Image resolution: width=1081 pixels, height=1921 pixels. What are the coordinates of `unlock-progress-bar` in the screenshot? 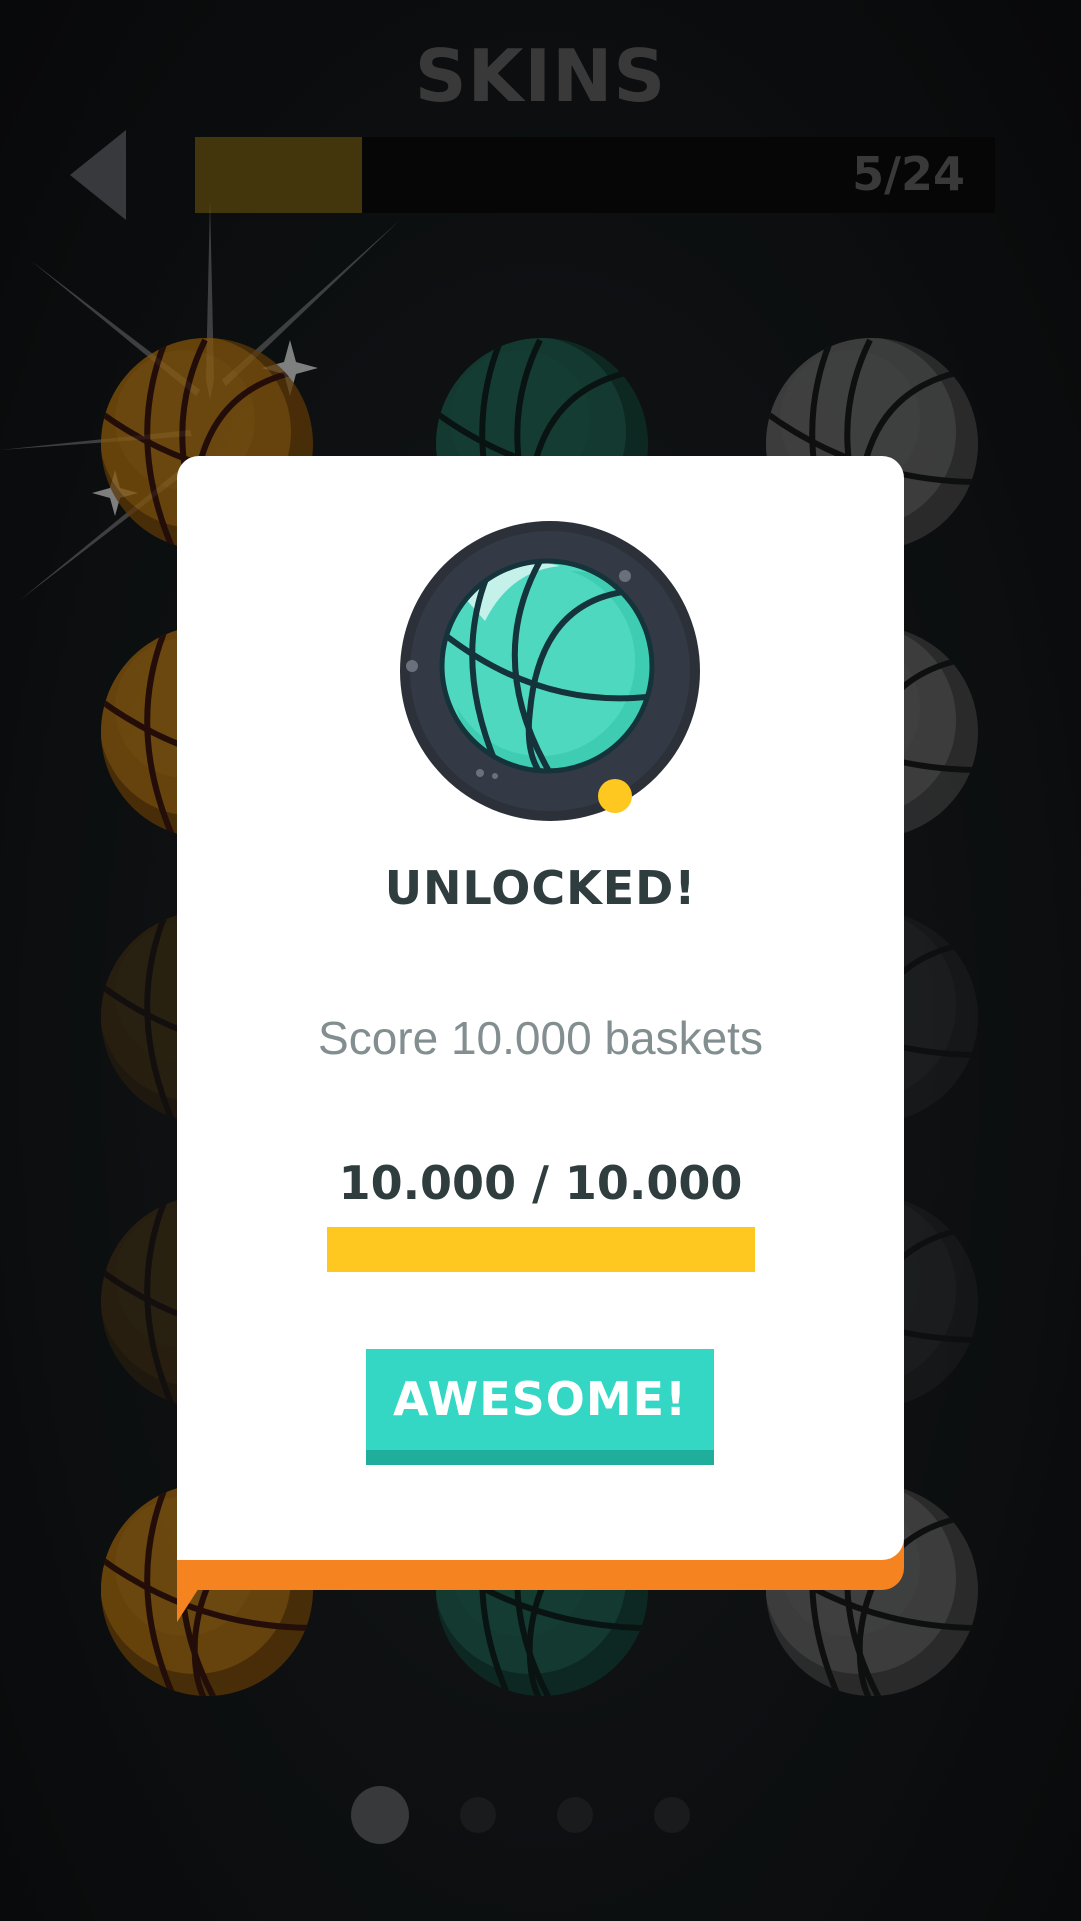 It's located at (541, 1249).